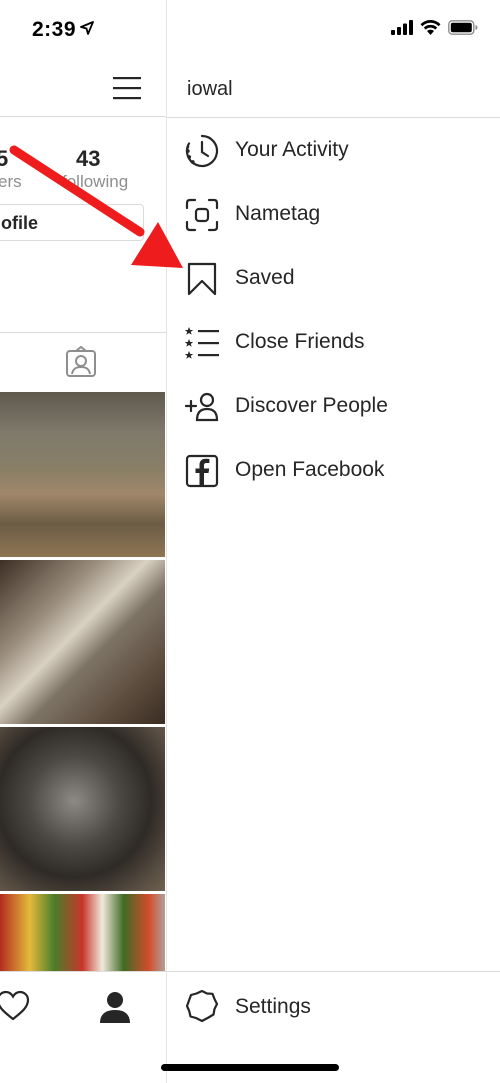  What do you see at coordinates (83, 971) in the screenshot?
I see `tab-bar-divider` at bounding box center [83, 971].